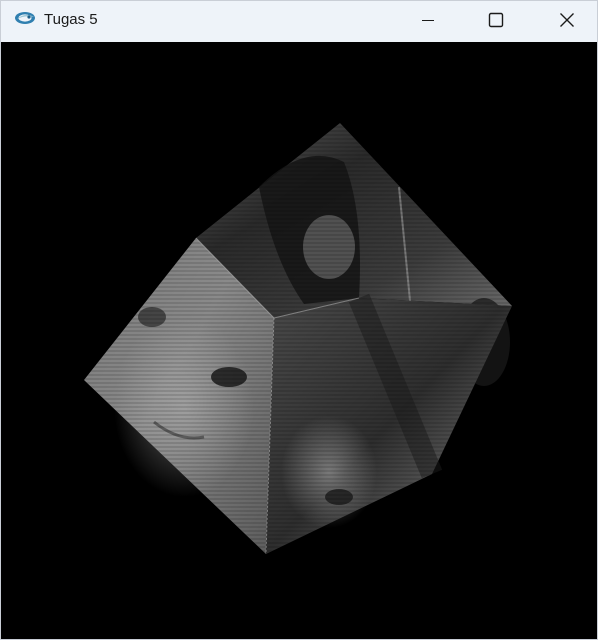  I want to click on maximize-icon, so click(496, 20).